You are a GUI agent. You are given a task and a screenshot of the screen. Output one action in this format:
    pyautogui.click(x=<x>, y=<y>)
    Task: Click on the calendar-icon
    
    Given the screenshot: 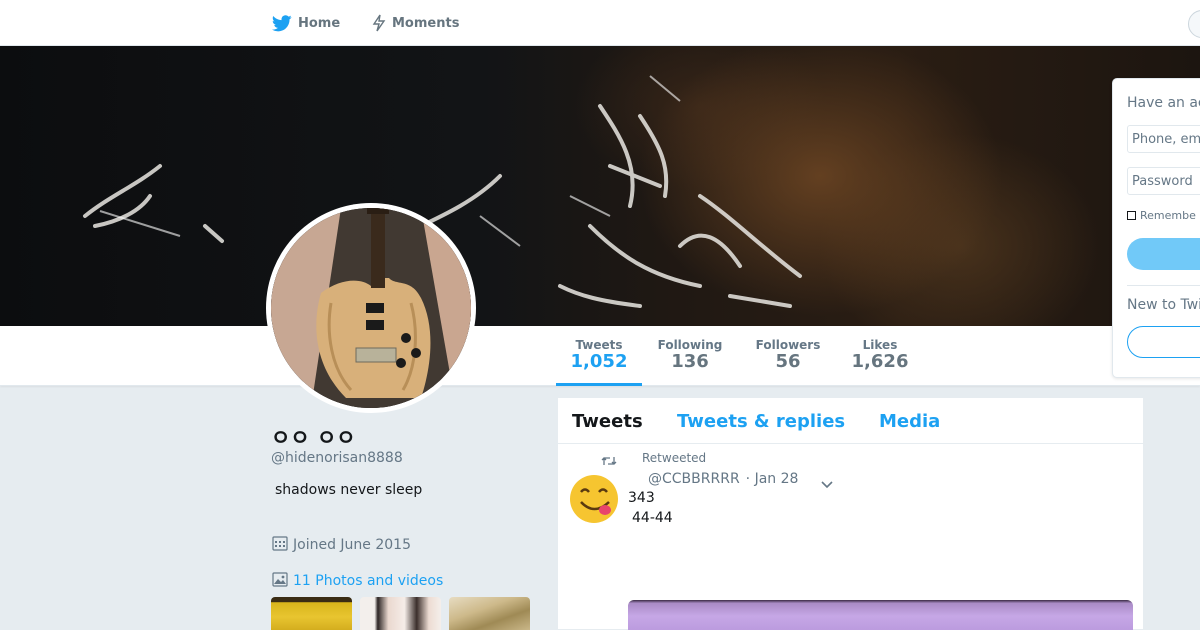 What is the action you would take?
    pyautogui.click(x=280, y=545)
    